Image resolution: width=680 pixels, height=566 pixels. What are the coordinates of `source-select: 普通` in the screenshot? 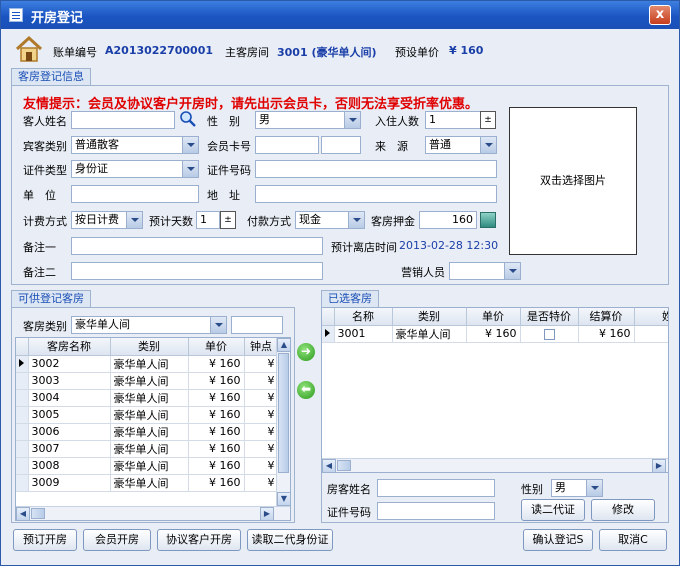 It's located at (461, 145).